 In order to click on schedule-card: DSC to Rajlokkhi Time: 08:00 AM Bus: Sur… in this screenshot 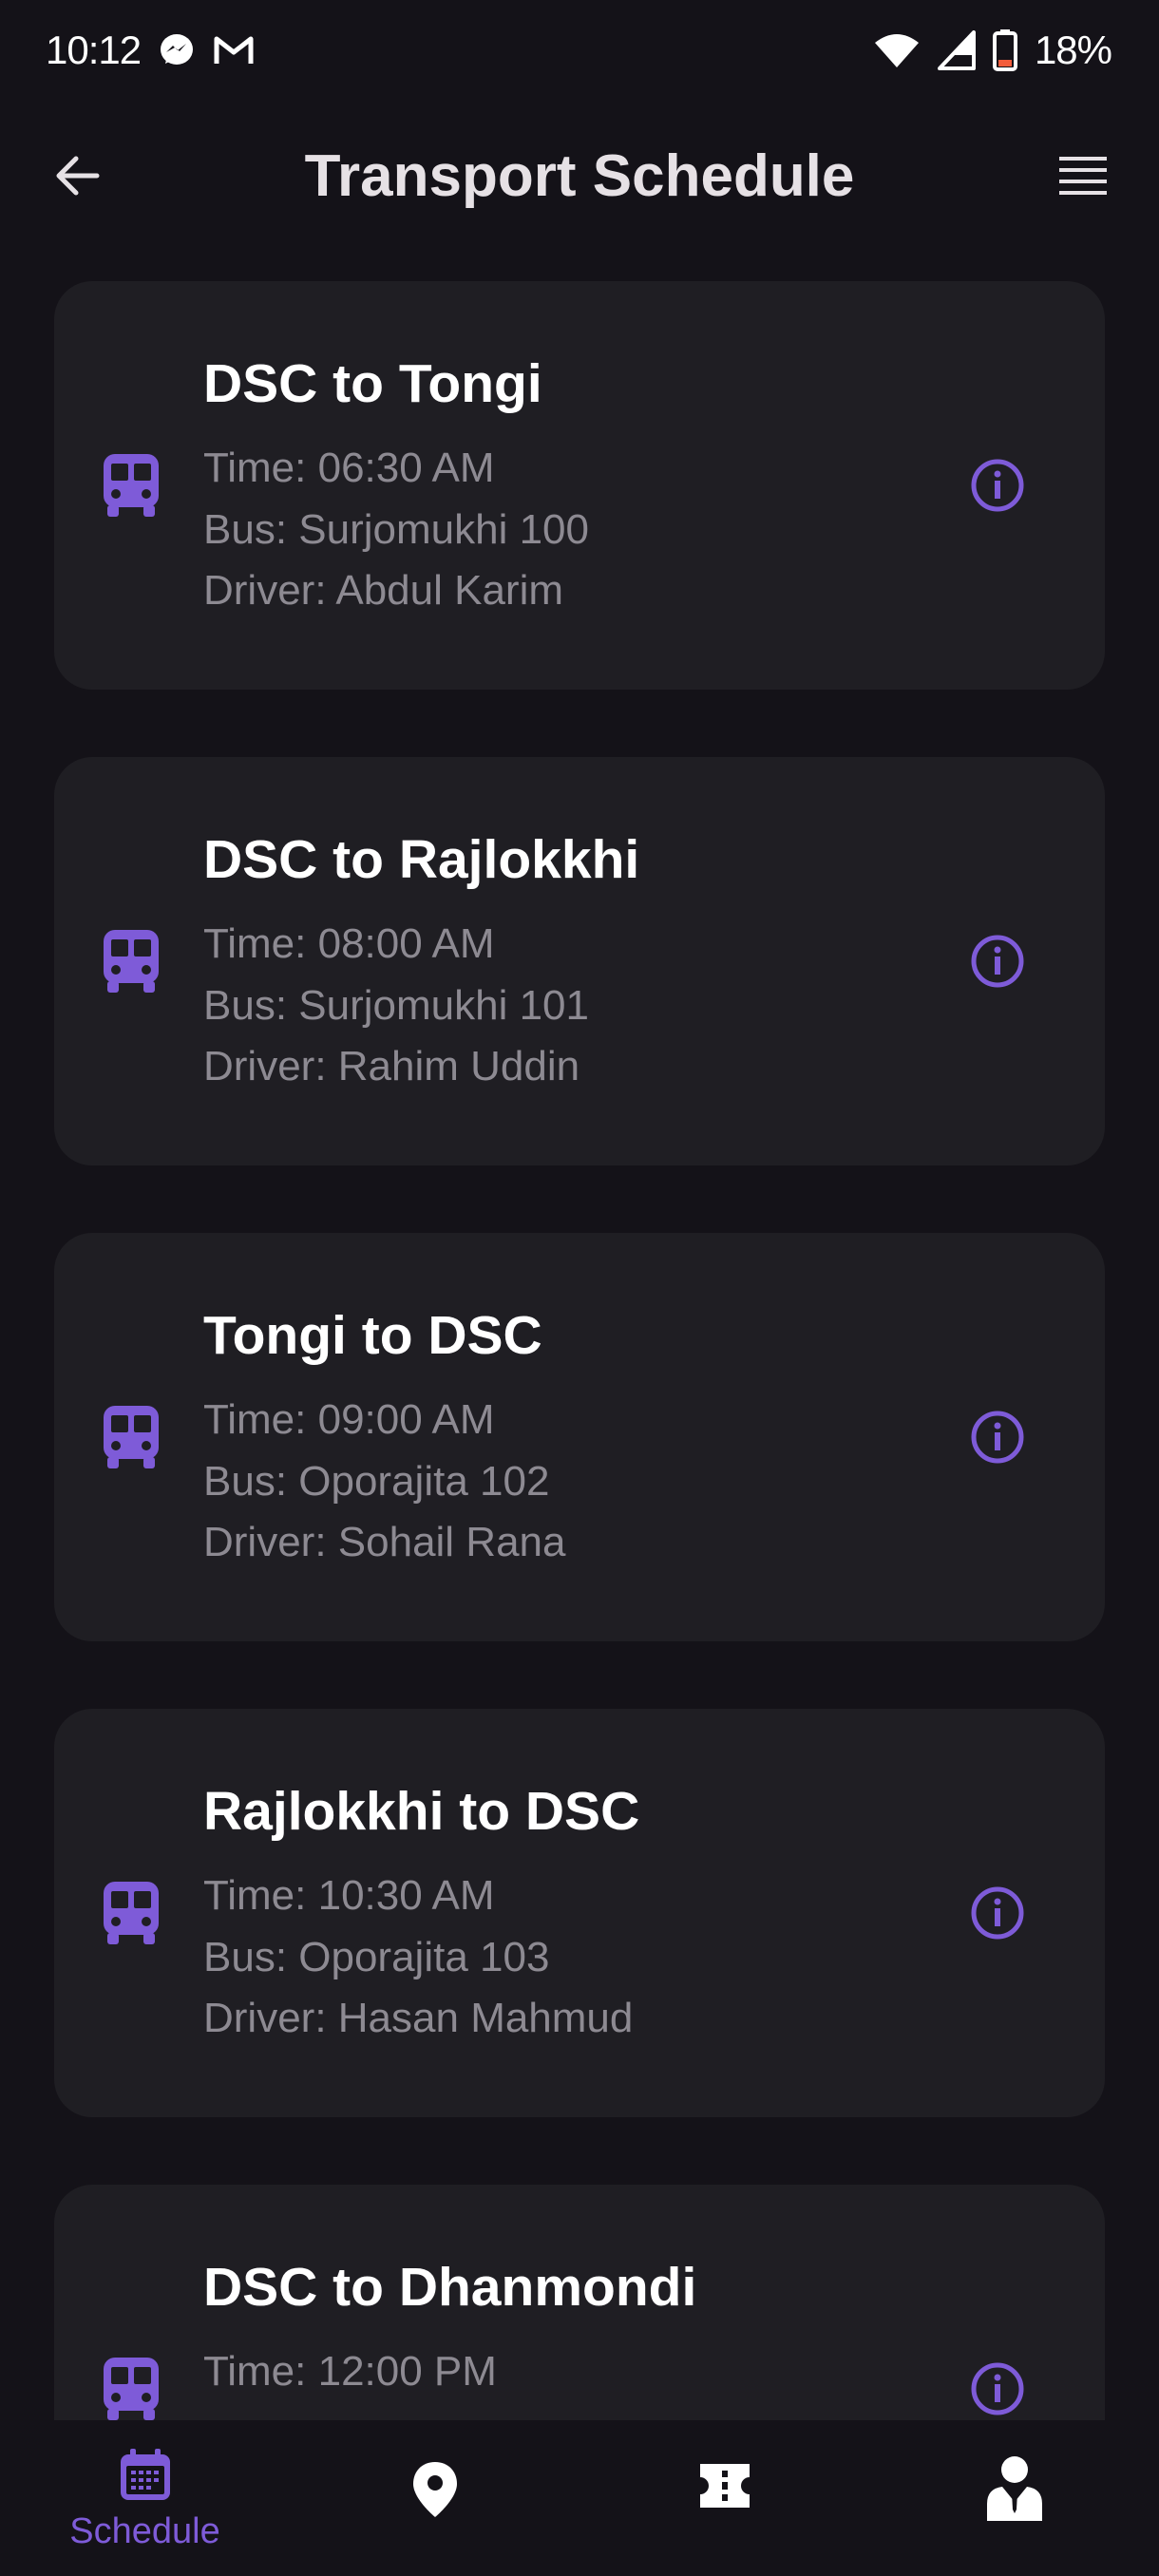, I will do `click(579, 961)`.